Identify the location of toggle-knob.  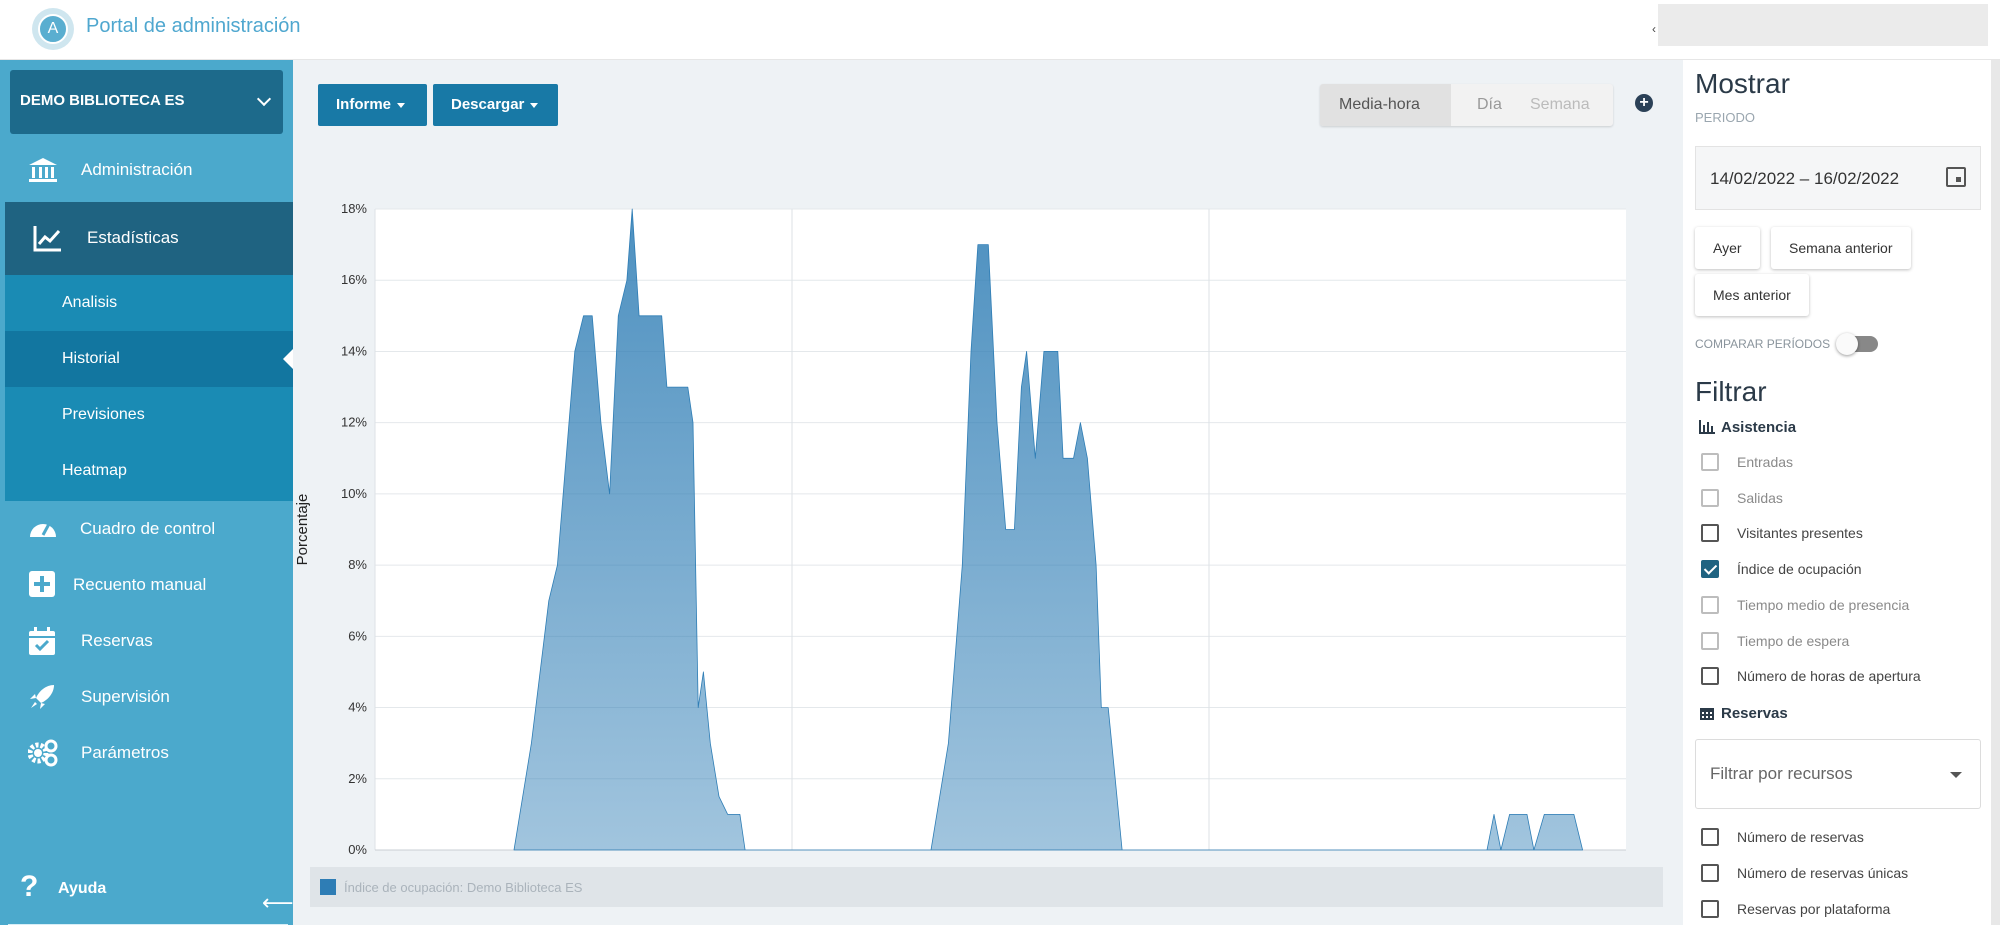
(1847, 344).